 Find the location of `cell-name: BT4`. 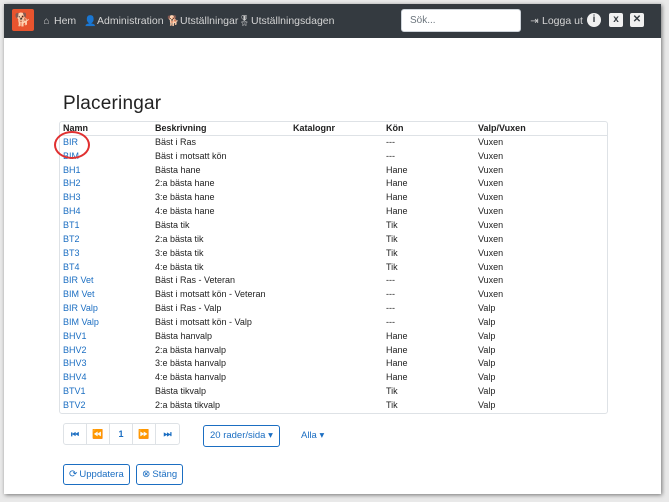

cell-name: BT4 is located at coordinates (106, 267).